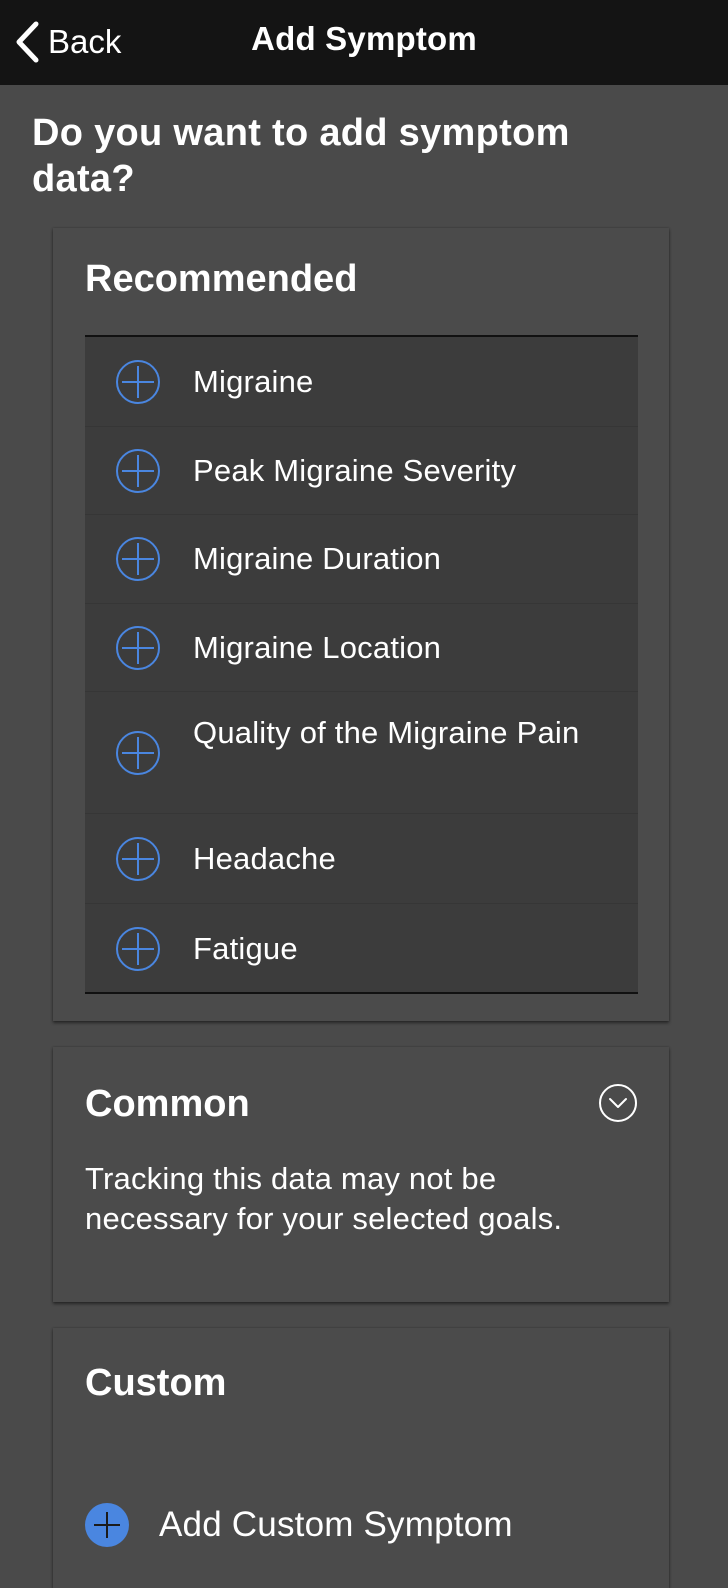  Describe the element at coordinates (221, 279) in the screenshot. I see `recommended-heading: Recommended` at that location.